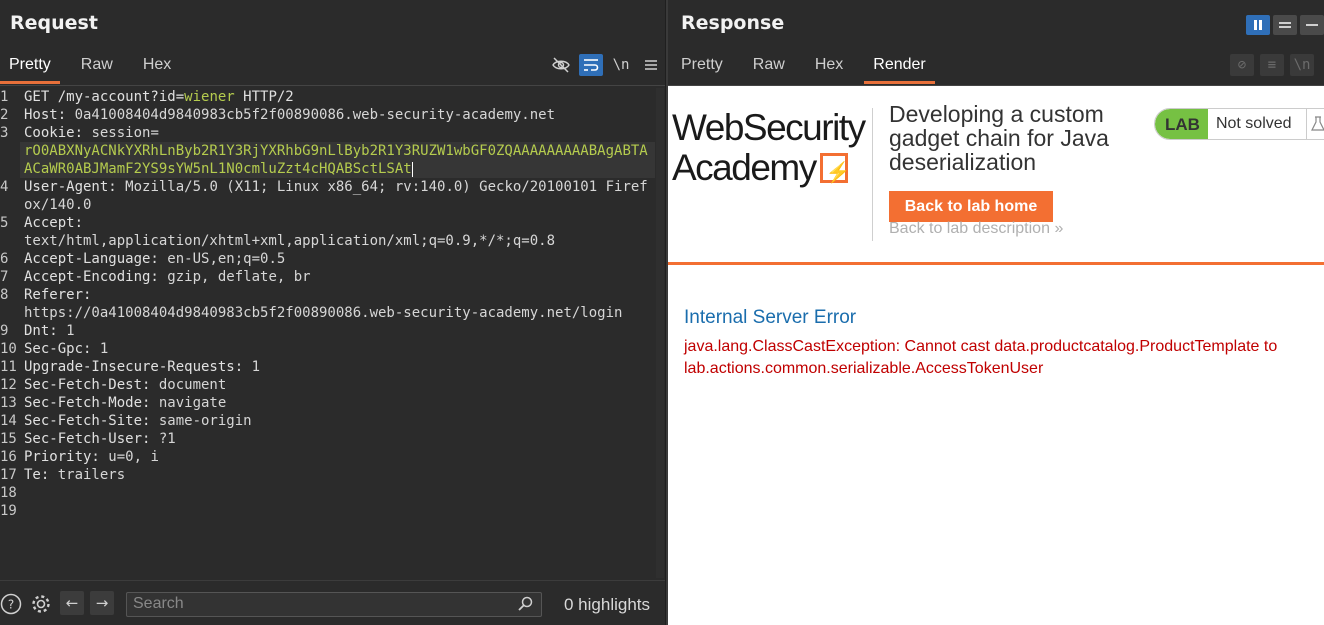 The height and width of the screenshot is (625, 1324). What do you see at coordinates (97, 65) in the screenshot?
I see `request-tab-raw: Raw` at bounding box center [97, 65].